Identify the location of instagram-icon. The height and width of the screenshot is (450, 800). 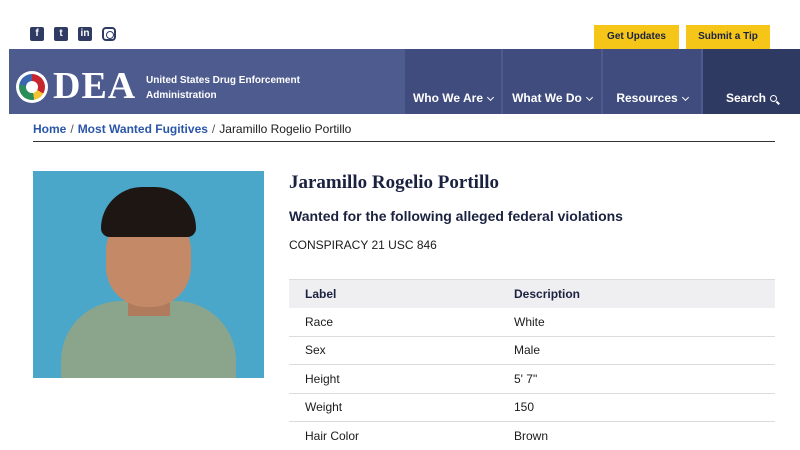
(109, 34).